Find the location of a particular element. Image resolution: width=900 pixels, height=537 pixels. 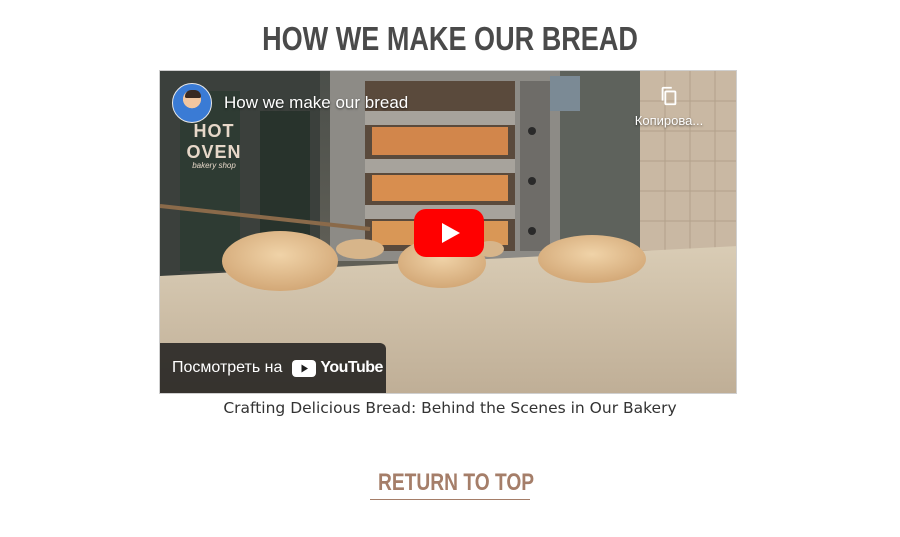

bakery-logo-tagline: bakery shop is located at coordinates (214, 165).